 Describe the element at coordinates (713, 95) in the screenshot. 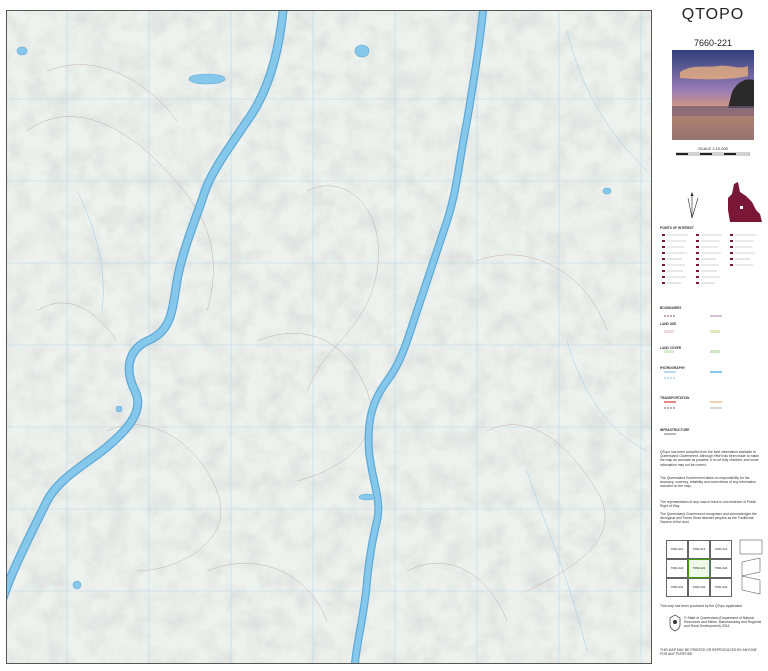

I see `cover-photo` at that location.